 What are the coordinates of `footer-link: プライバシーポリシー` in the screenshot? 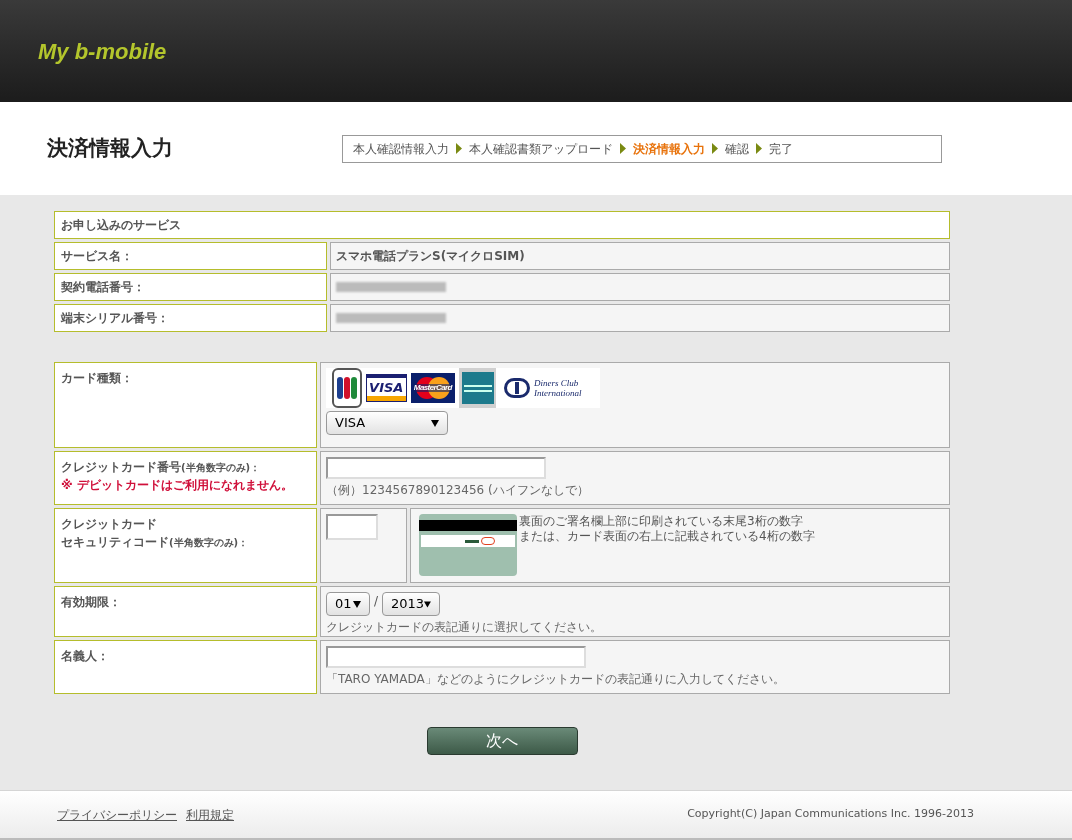 It's located at (117, 814).